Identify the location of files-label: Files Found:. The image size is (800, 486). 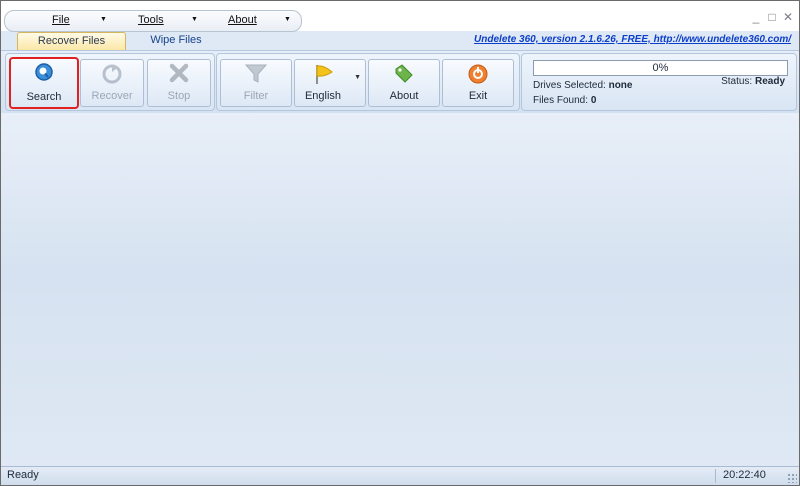
(561, 100).